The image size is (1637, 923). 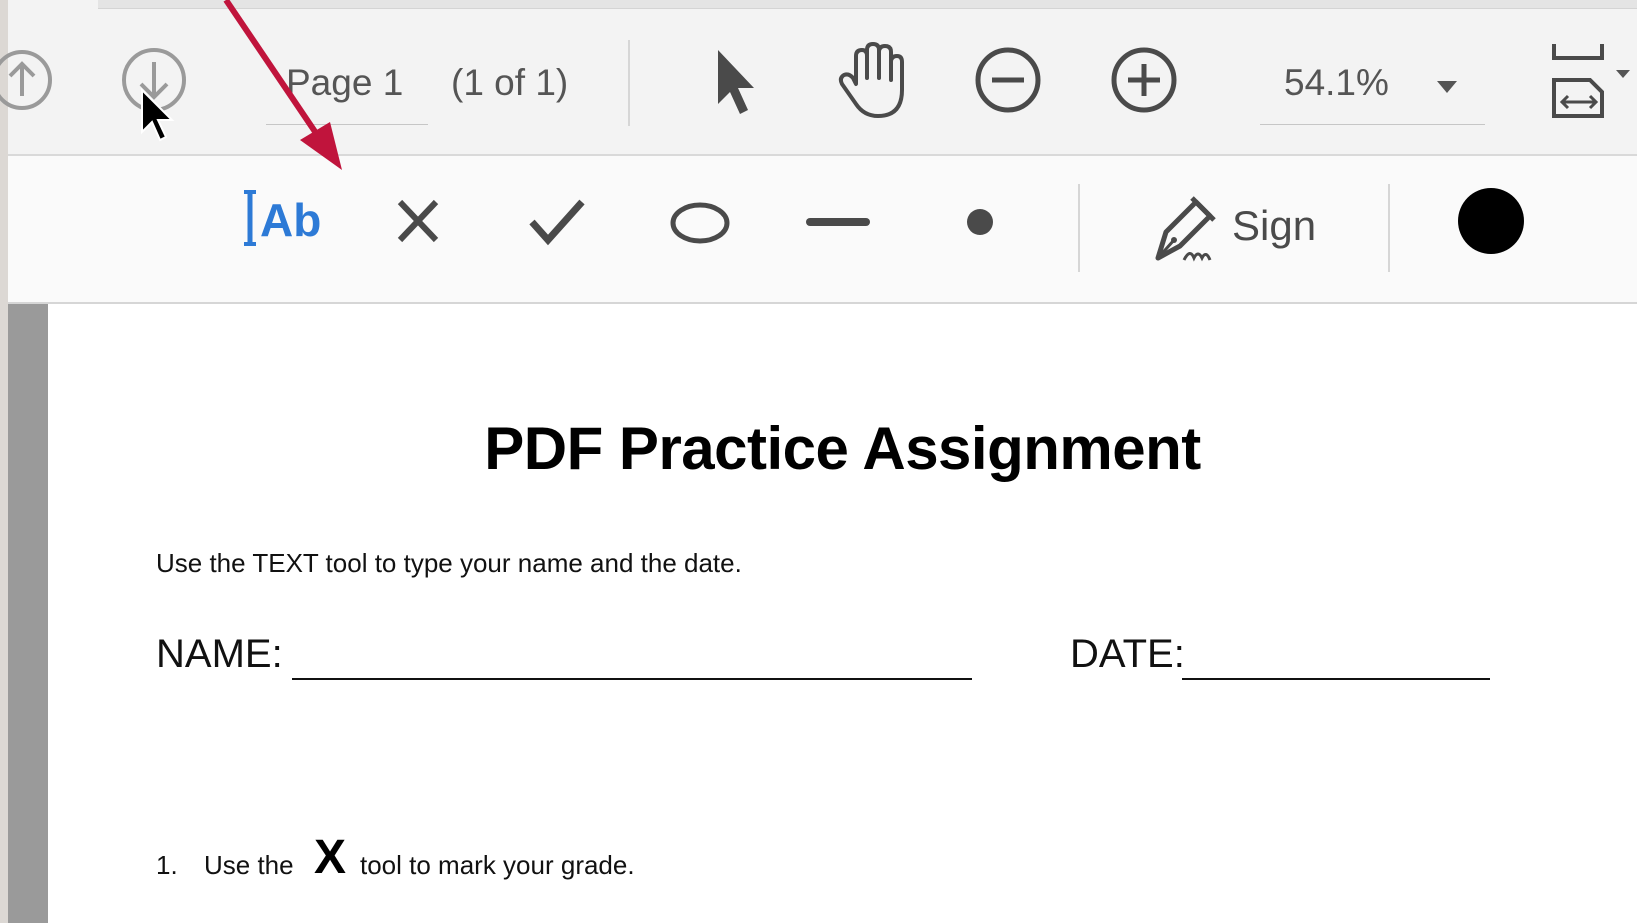 I want to click on page-number-input: Page 1, so click(x=347, y=91).